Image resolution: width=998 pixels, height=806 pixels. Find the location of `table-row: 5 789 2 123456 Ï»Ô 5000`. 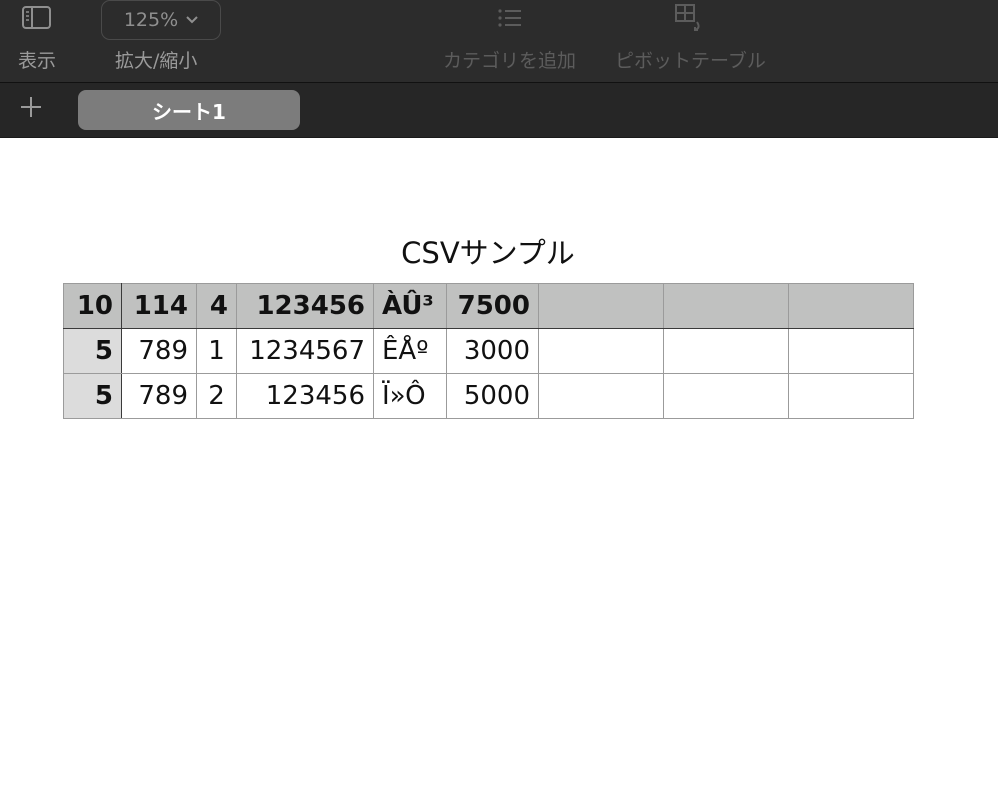

table-row: 5 789 2 123456 Ï»Ô 5000 is located at coordinates (488, 396).